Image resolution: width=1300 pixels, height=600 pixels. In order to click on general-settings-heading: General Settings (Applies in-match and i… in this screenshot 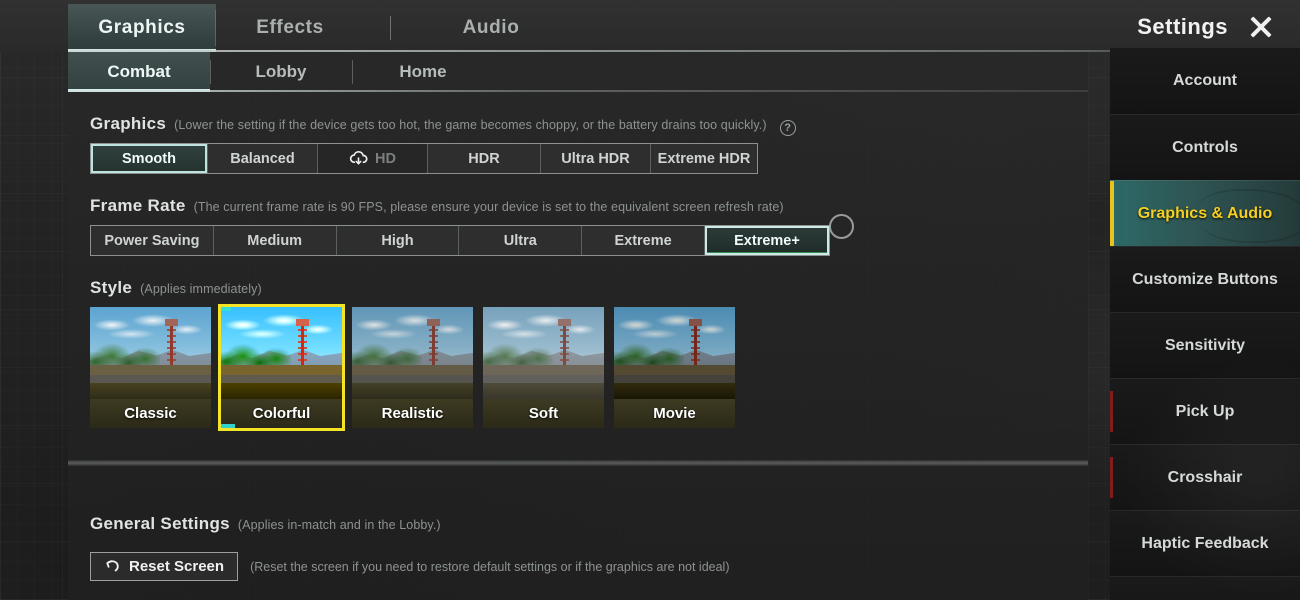, I will do `click(578, 524)`.